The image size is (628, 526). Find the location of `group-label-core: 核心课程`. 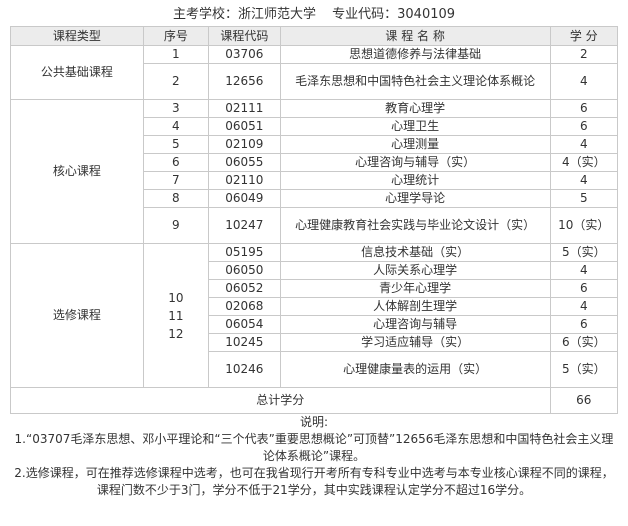

group-label-core: 核心课程 is located at coordinates (77, 171).